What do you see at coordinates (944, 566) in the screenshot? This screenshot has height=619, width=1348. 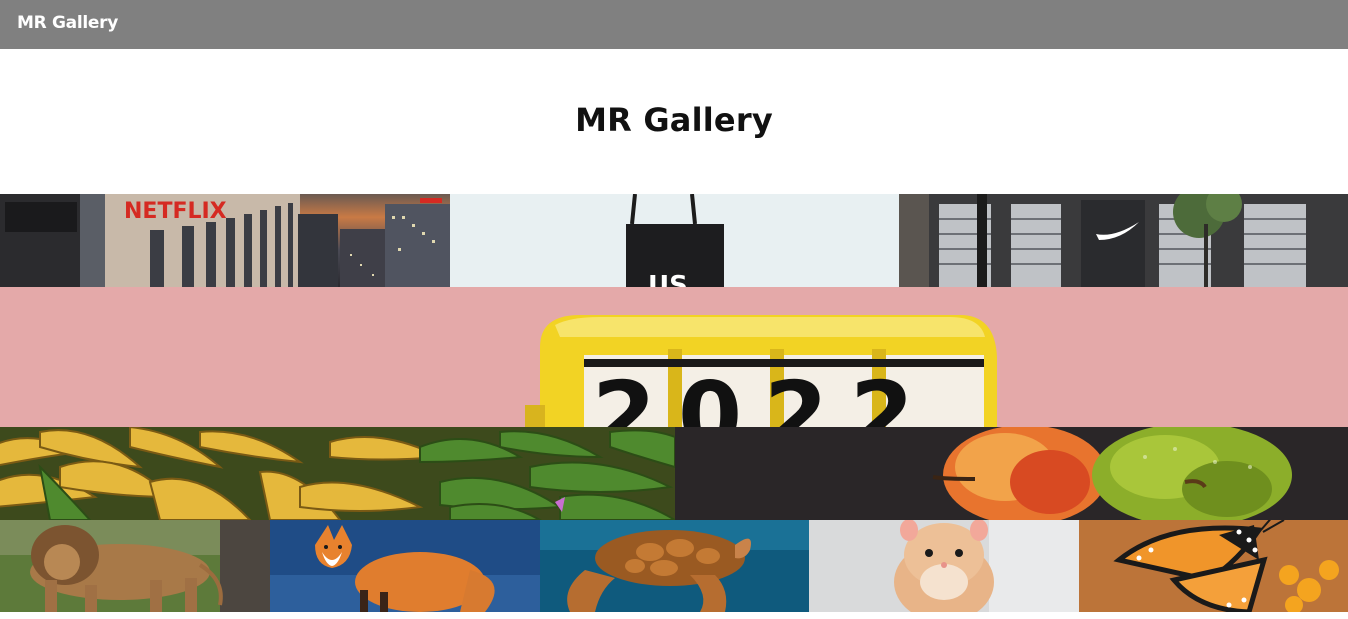 I see `hamster-image` at bounding box center [944, 566].